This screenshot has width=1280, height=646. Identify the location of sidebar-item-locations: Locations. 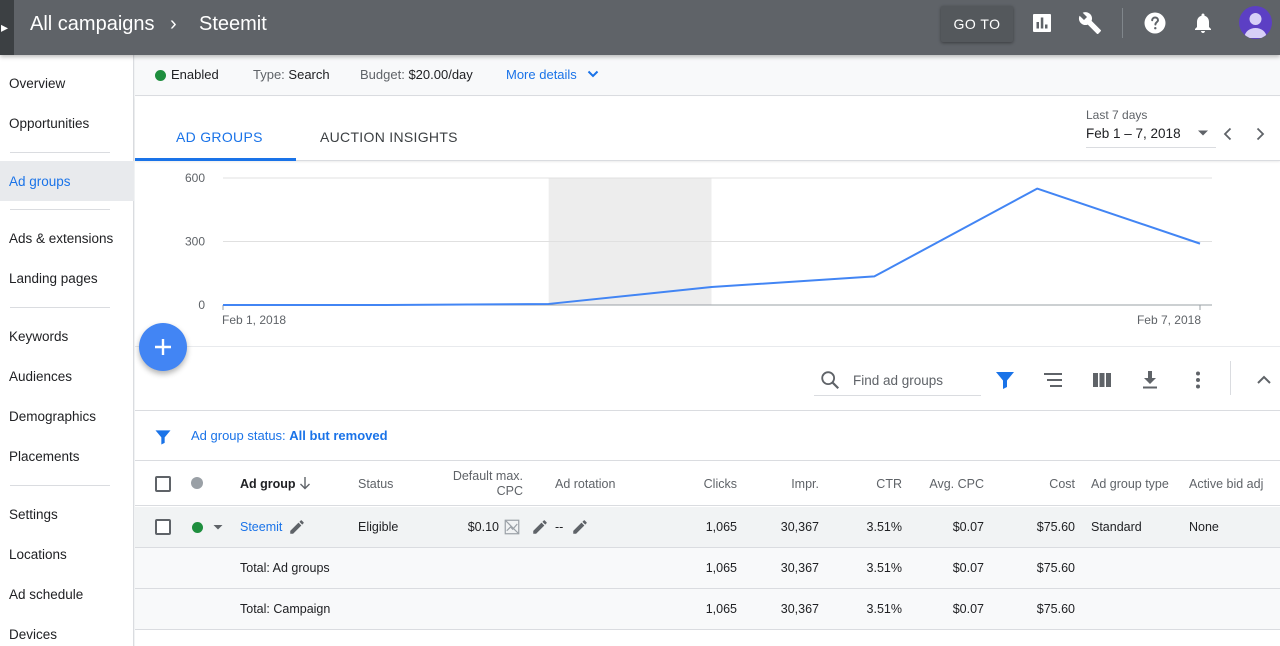
(67, 554).